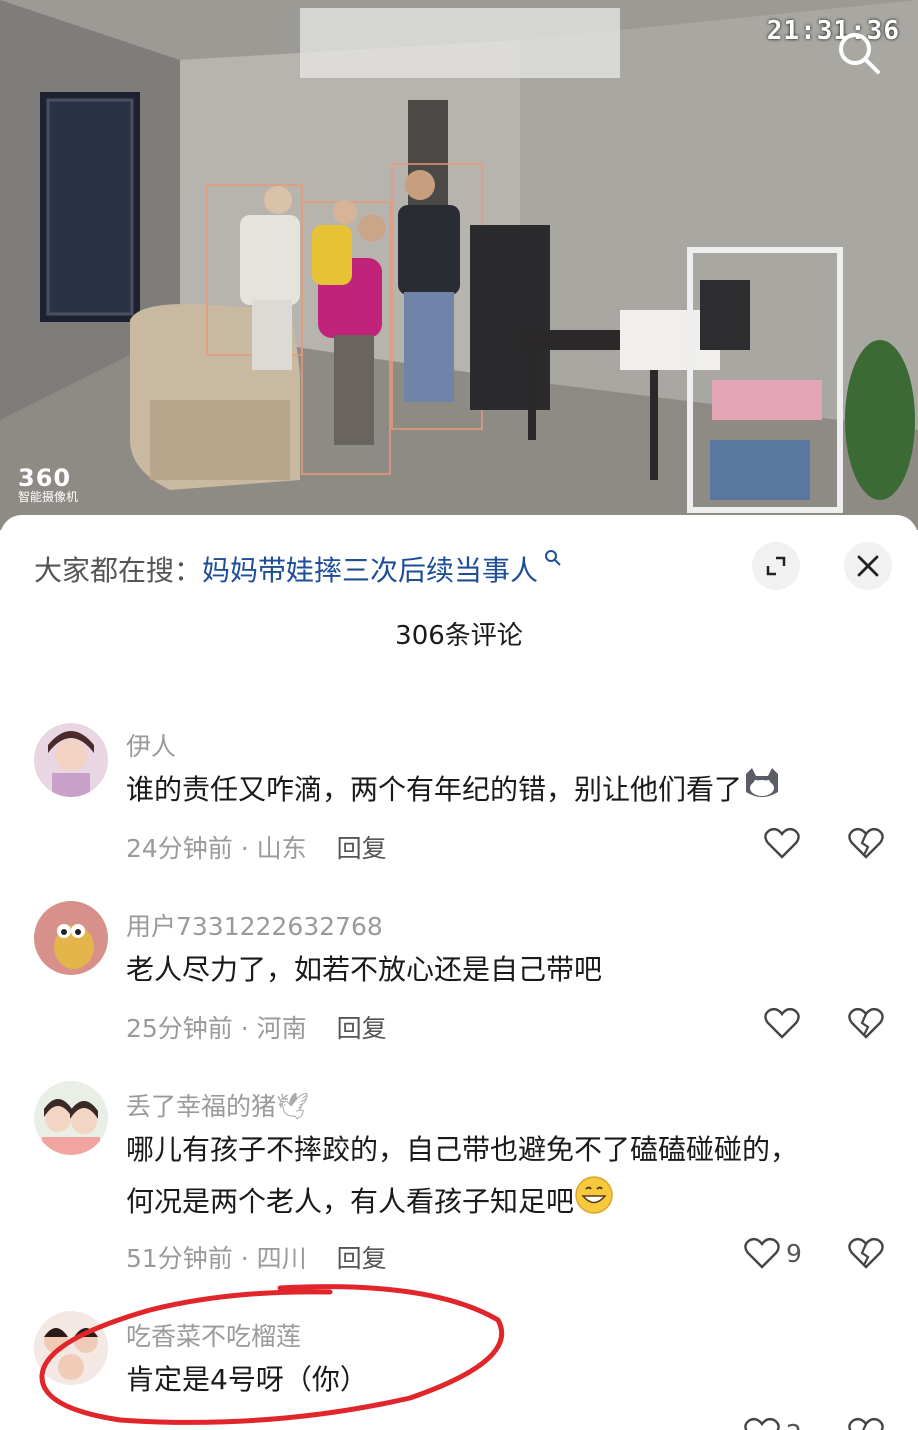 The height and width of the screenshot is (1430, 918). I want to click on comment-text-line: 肯定是4号呀（你）, so click(247, 1379).